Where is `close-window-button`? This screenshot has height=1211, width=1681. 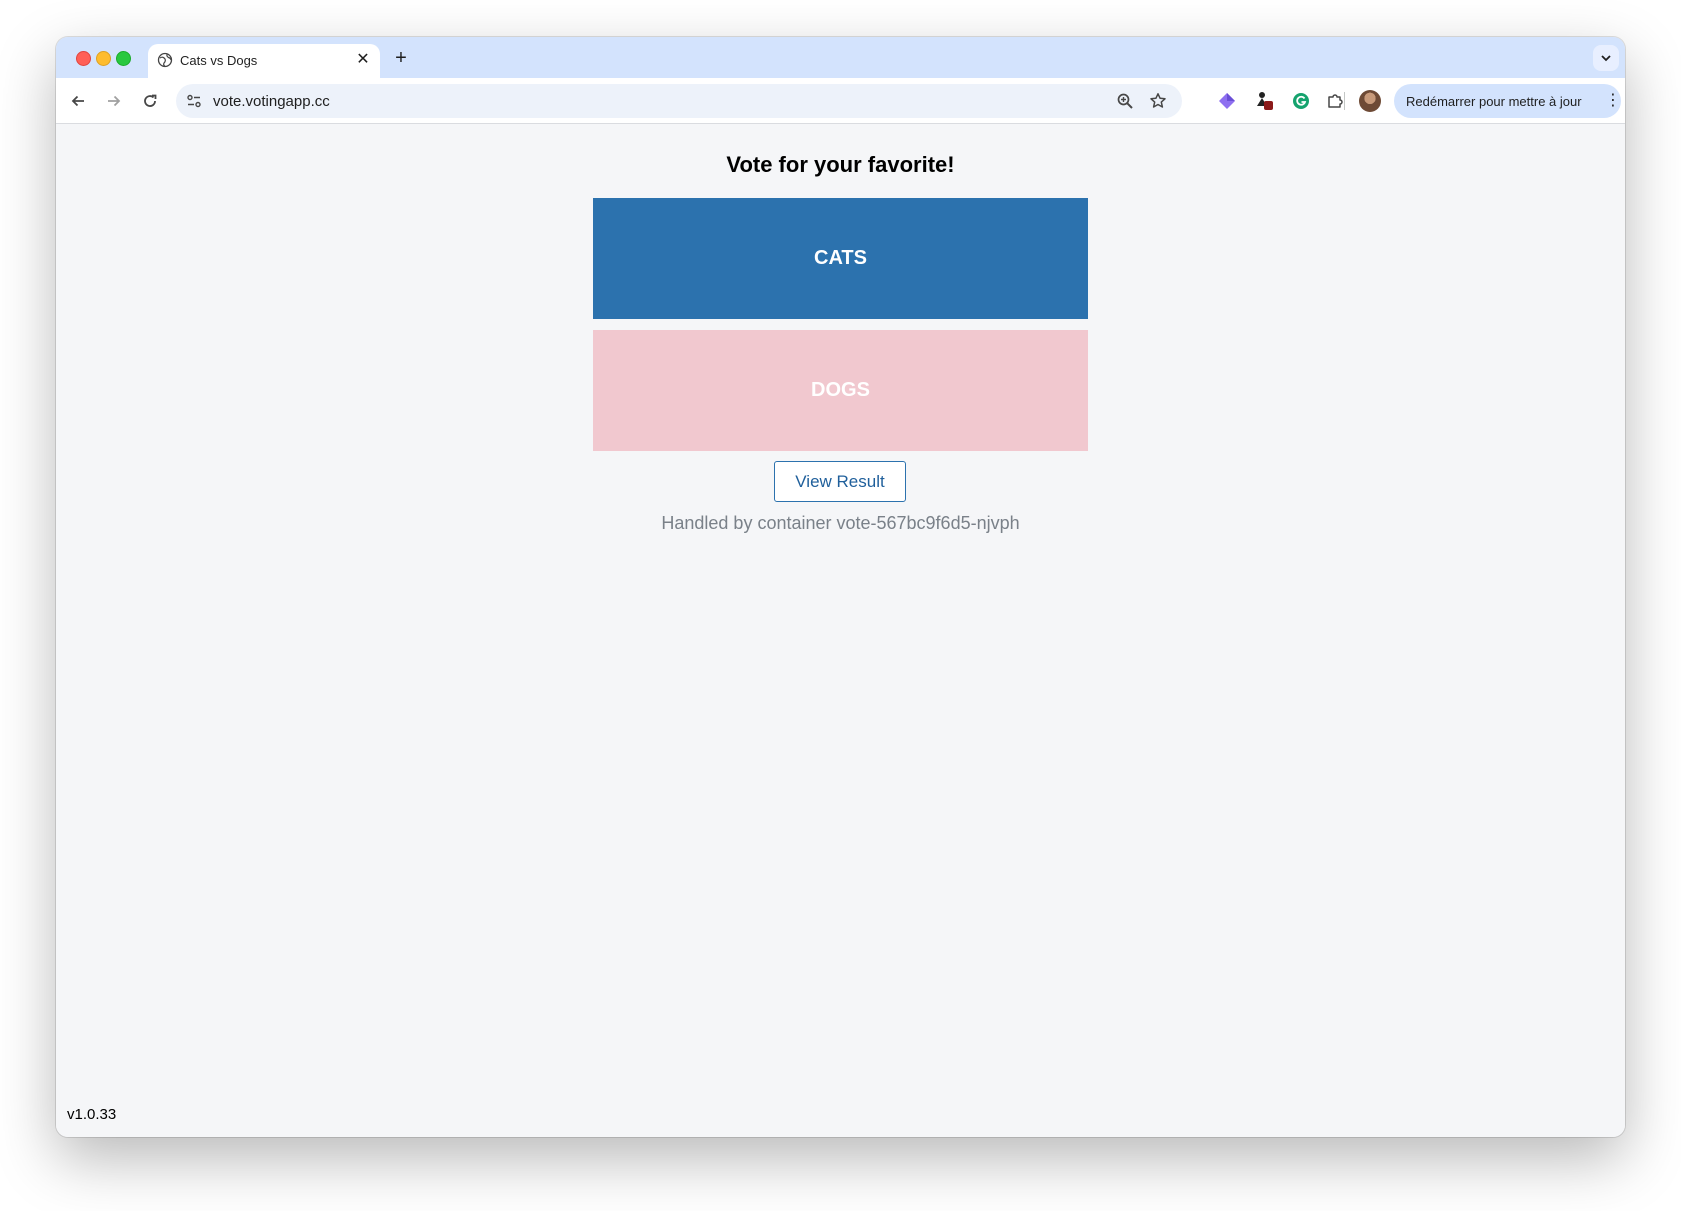
close-window-button is located at coordinates (83, 58).